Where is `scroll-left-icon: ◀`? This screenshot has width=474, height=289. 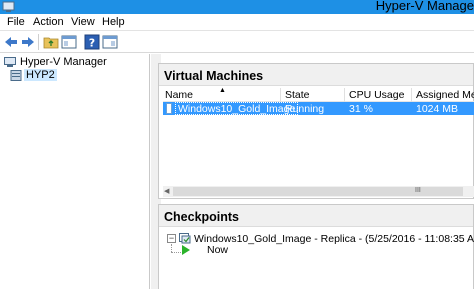
scroll-left-icon: ◀ is located at coordinates (166, 191).